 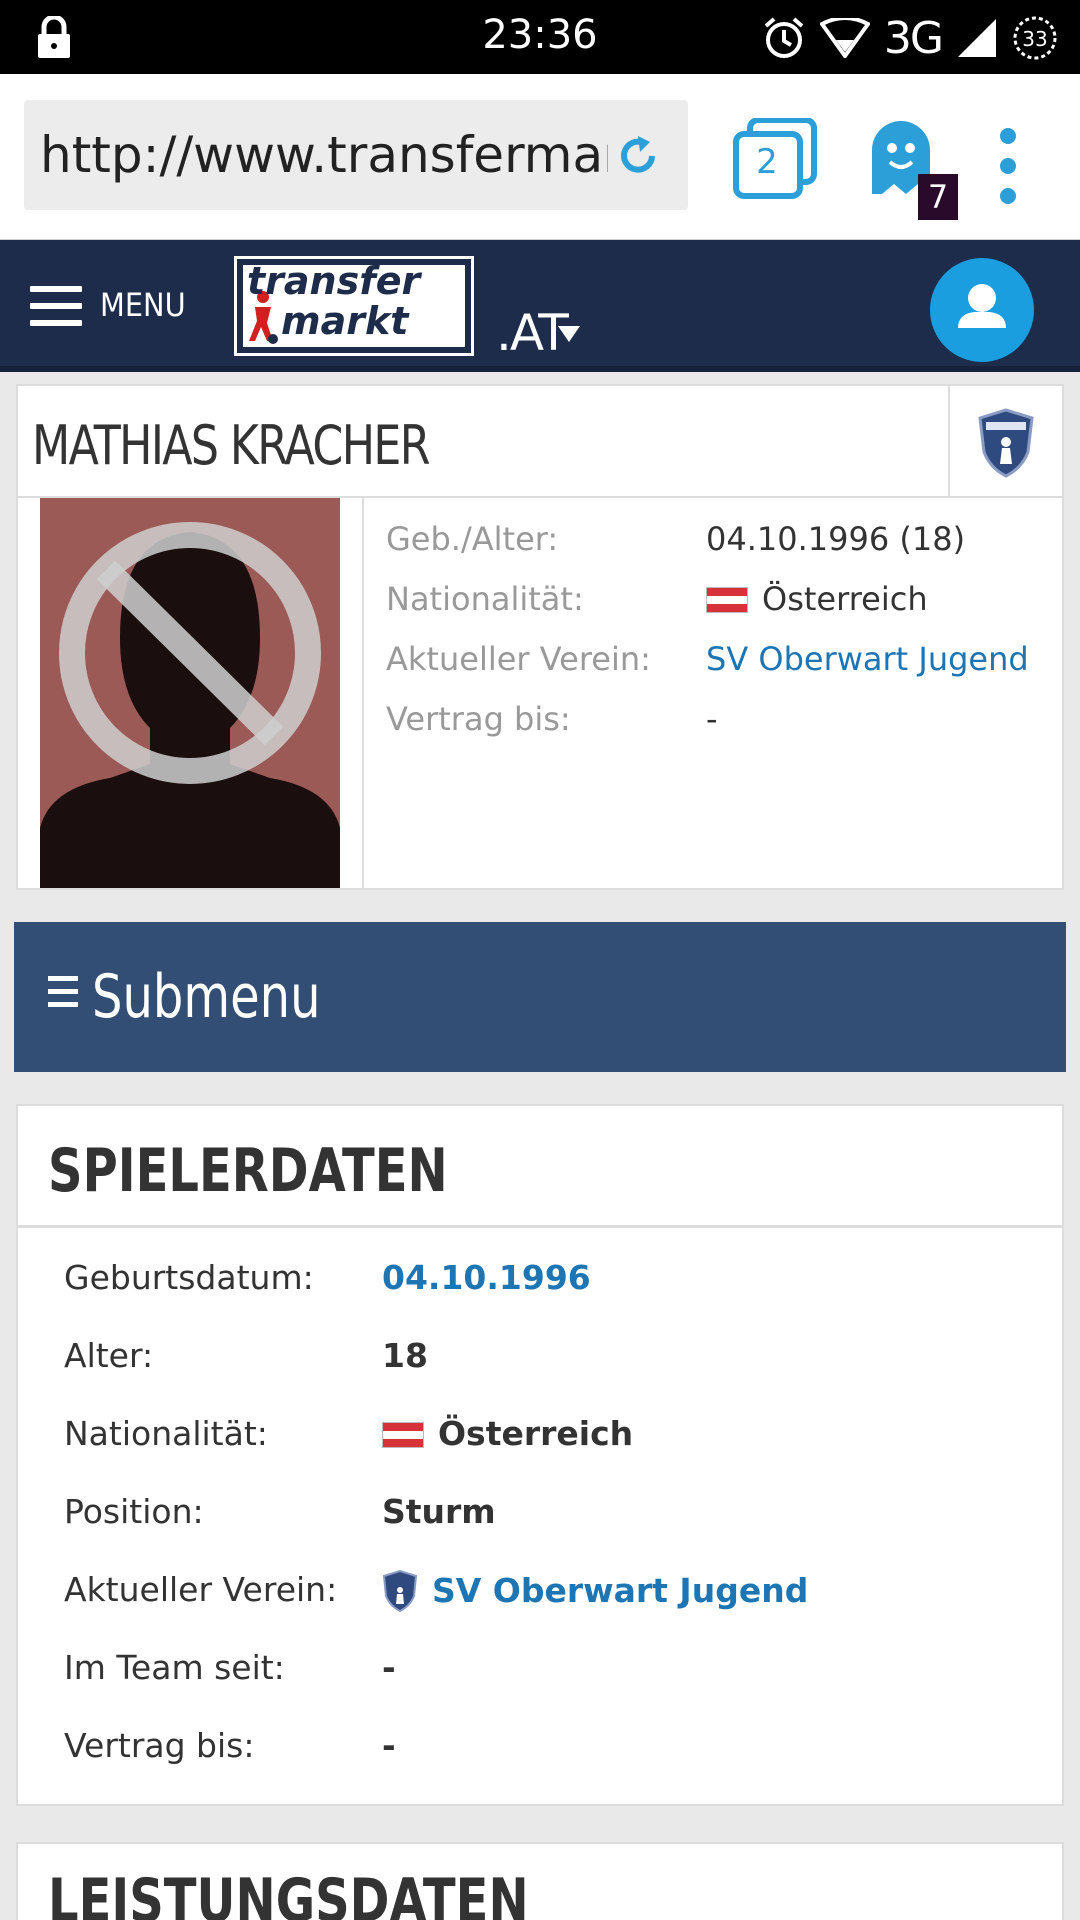 I want to click on url-bar: http://www.transfermarkt.at, so click(x=356, y=155).